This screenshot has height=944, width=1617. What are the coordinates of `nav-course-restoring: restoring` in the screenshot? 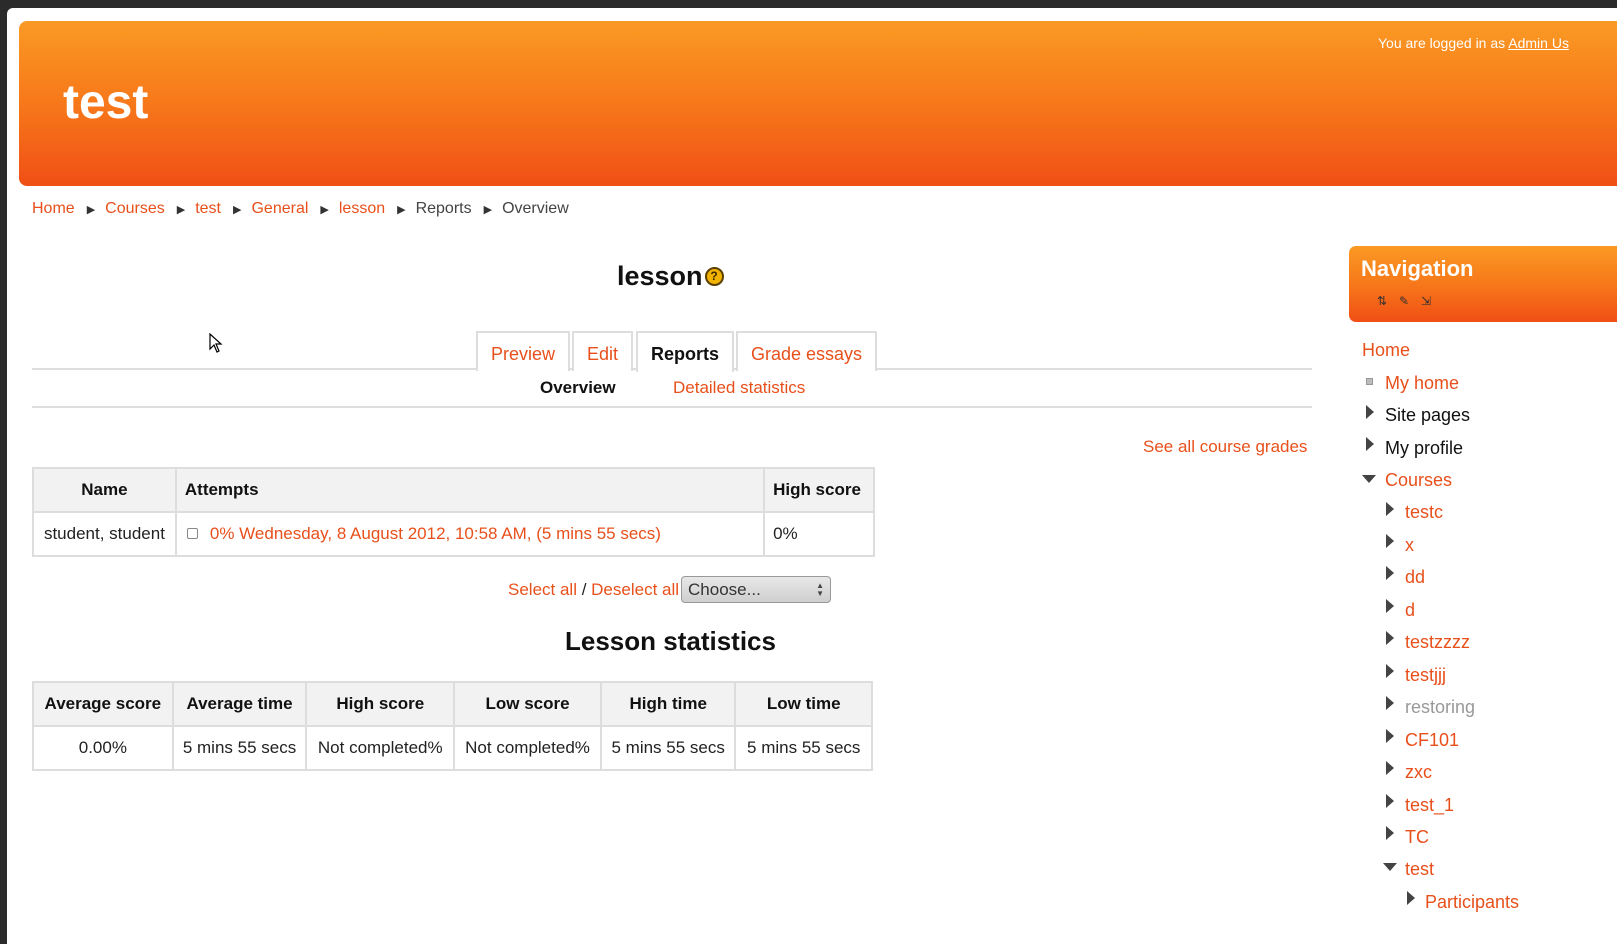 It's located at (1440, 707).